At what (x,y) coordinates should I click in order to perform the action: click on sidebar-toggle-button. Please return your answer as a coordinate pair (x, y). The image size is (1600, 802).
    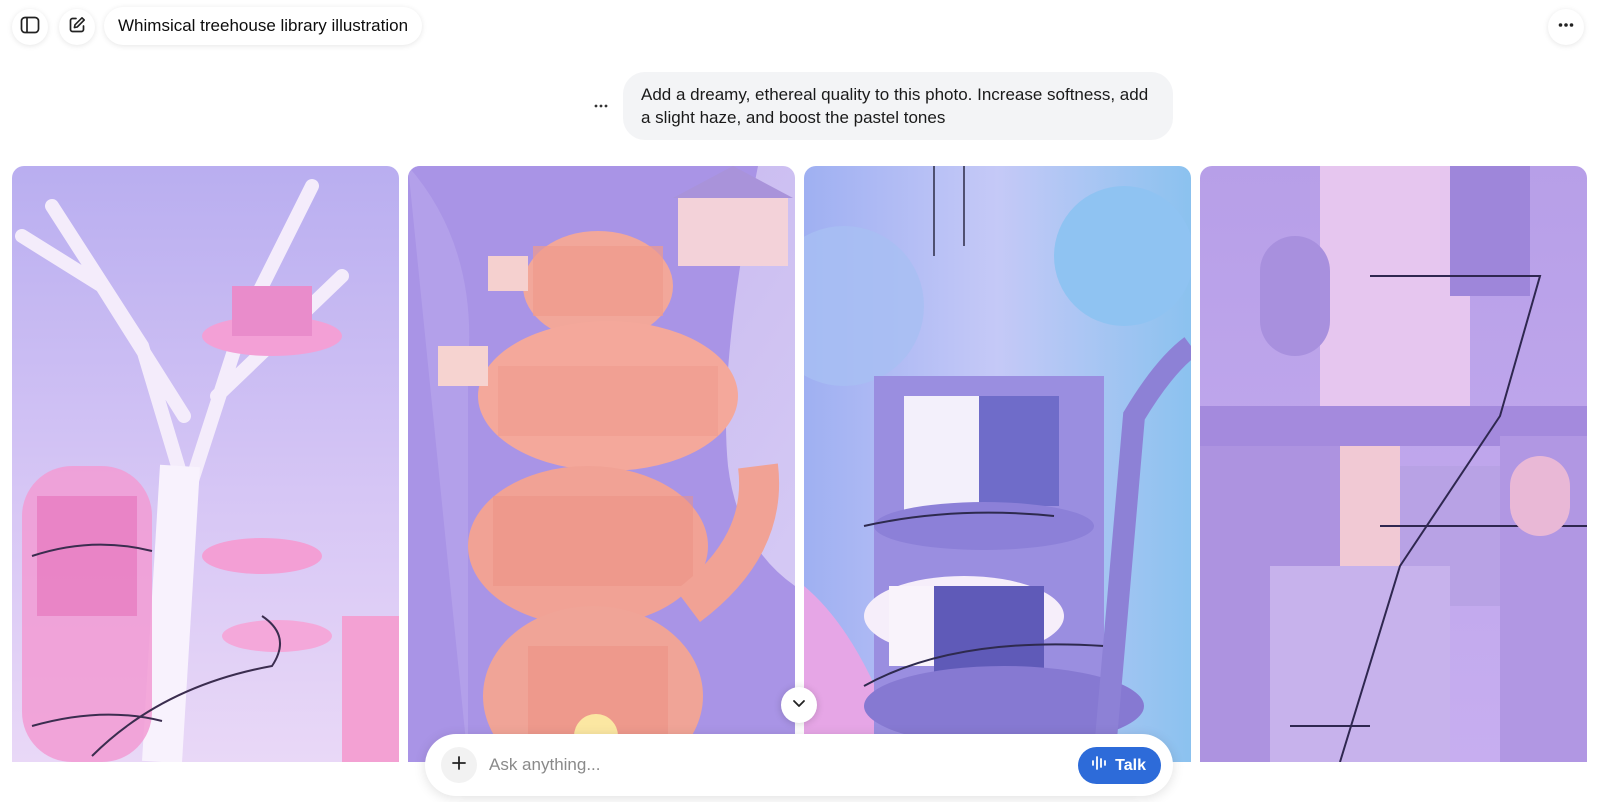
    Looking at the image, I should click on (30, 27).